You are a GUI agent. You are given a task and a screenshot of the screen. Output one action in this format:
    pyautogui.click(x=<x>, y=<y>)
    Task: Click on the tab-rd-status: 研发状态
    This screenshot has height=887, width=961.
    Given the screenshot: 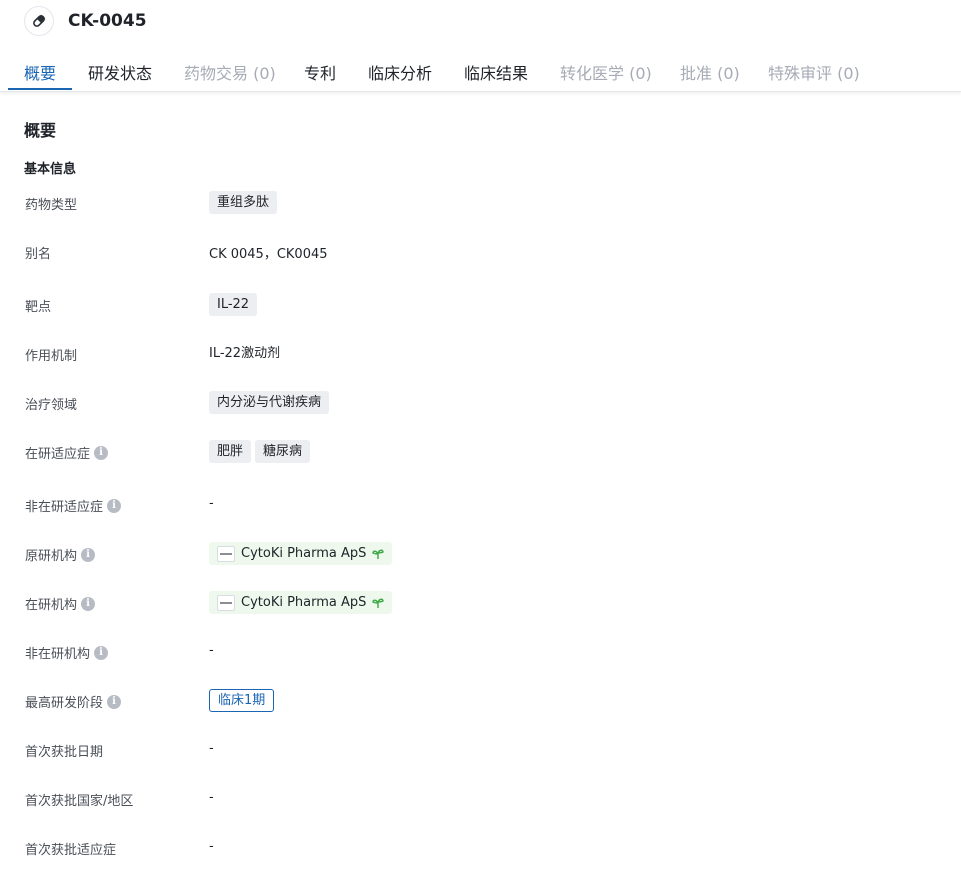 What is the action you would take?
    pyautogui.click(x=120, y=72)
    